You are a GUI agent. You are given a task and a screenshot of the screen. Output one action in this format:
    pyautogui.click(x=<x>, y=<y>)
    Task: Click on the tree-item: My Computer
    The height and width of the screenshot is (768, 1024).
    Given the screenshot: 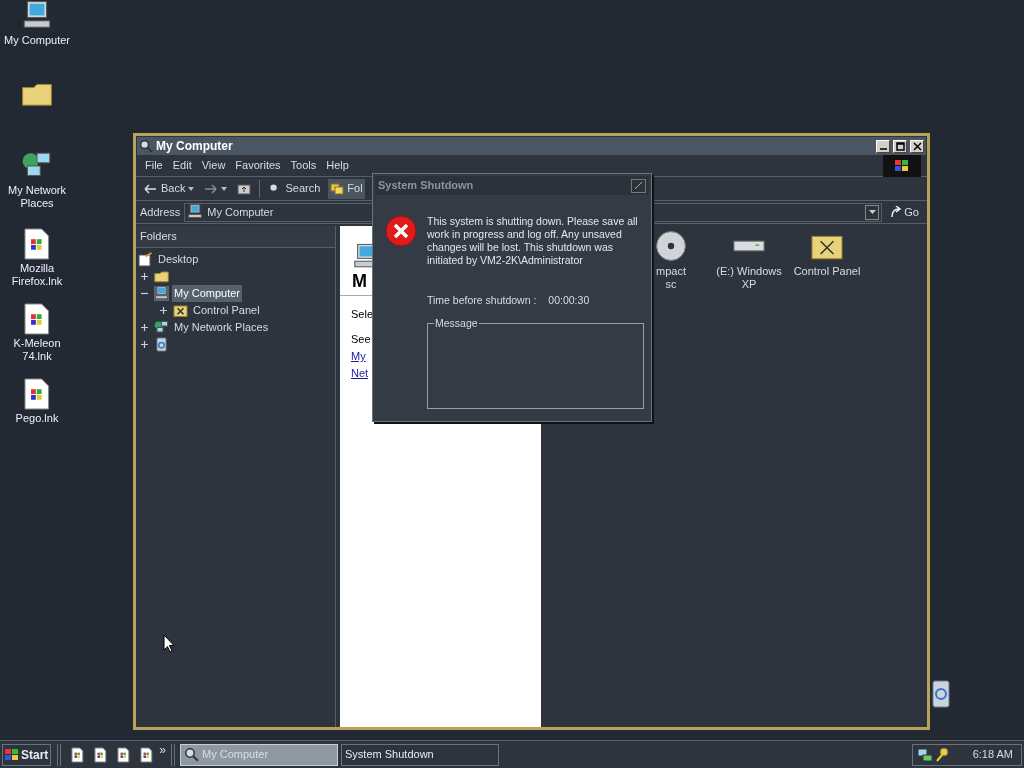 What is the action you would take?
    pyautogui.click(x=207, y=293)
    